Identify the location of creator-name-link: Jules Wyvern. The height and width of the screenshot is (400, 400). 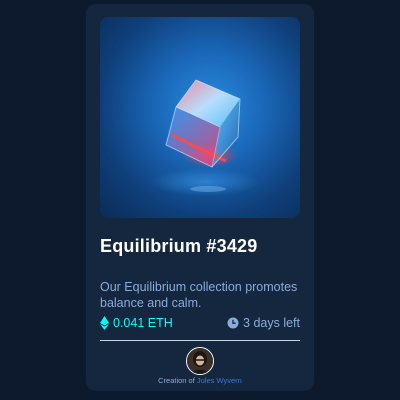
(219, 380).